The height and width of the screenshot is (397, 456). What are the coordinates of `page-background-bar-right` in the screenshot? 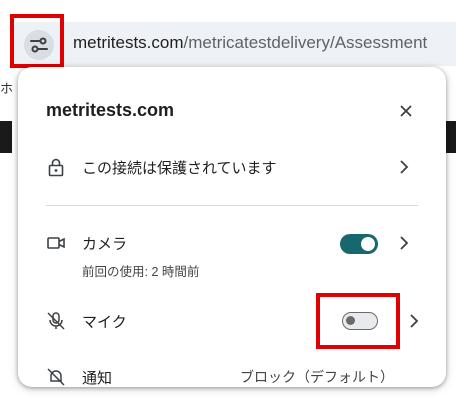 It's located at (451, 137).